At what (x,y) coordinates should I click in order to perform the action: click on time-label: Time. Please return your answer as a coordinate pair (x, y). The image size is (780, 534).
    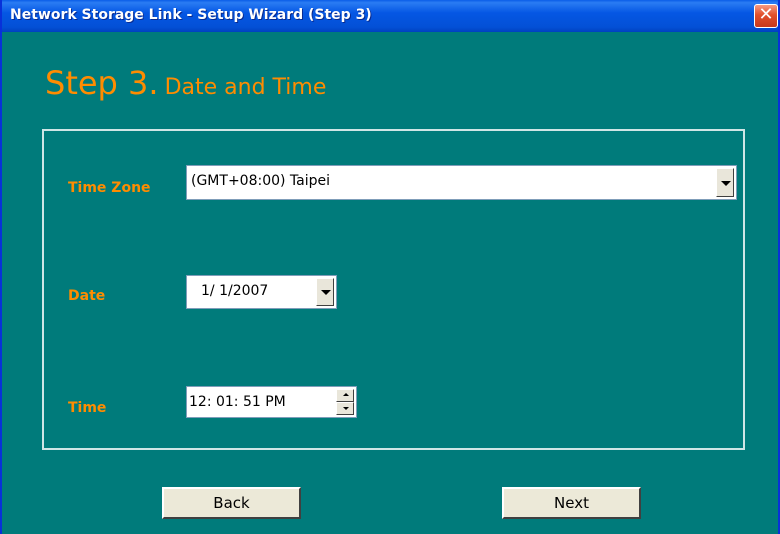
    Looking at the image, I should click on (87, 408).